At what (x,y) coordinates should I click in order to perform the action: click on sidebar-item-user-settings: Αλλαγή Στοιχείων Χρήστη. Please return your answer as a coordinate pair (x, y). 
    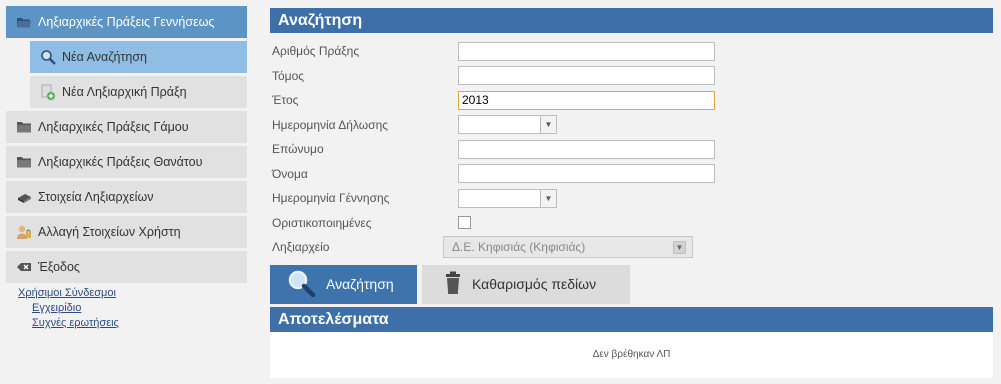
    Looking at the image, I should click on (126, 232).